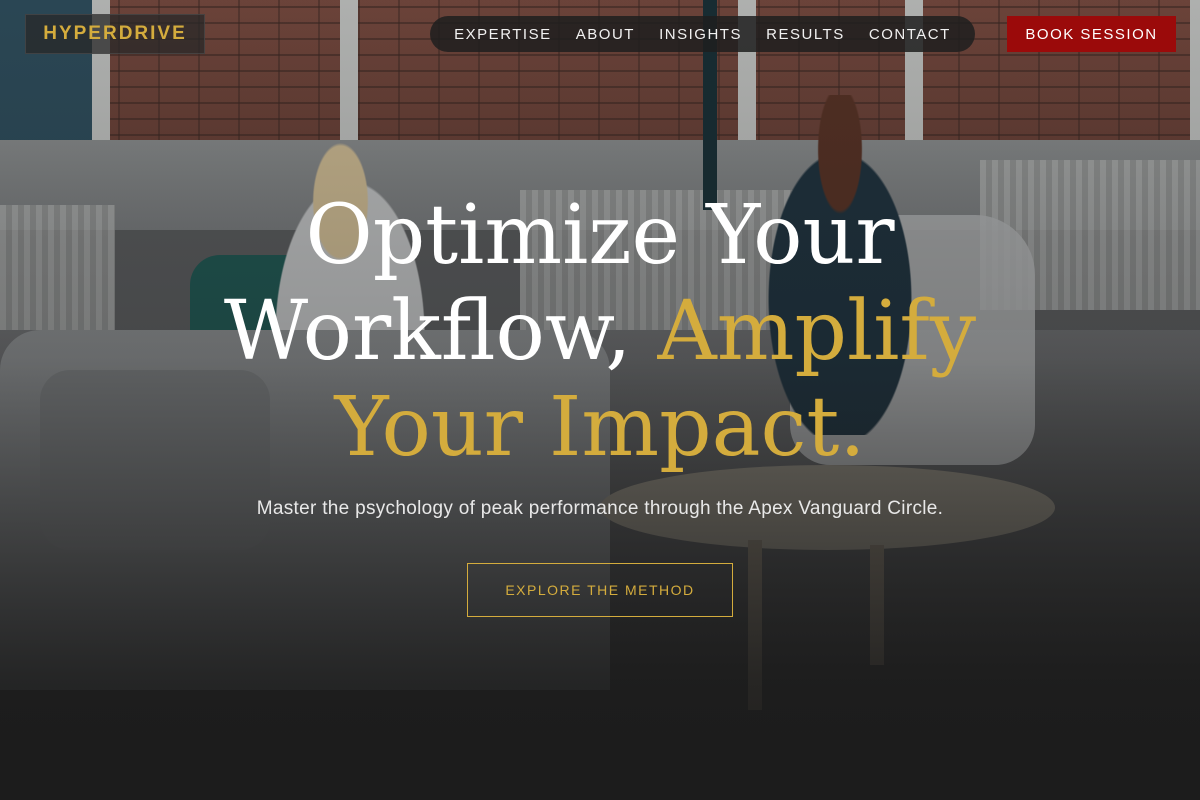  I want to click on headline-line-3-gold: Your Impact., so click(600, 427).